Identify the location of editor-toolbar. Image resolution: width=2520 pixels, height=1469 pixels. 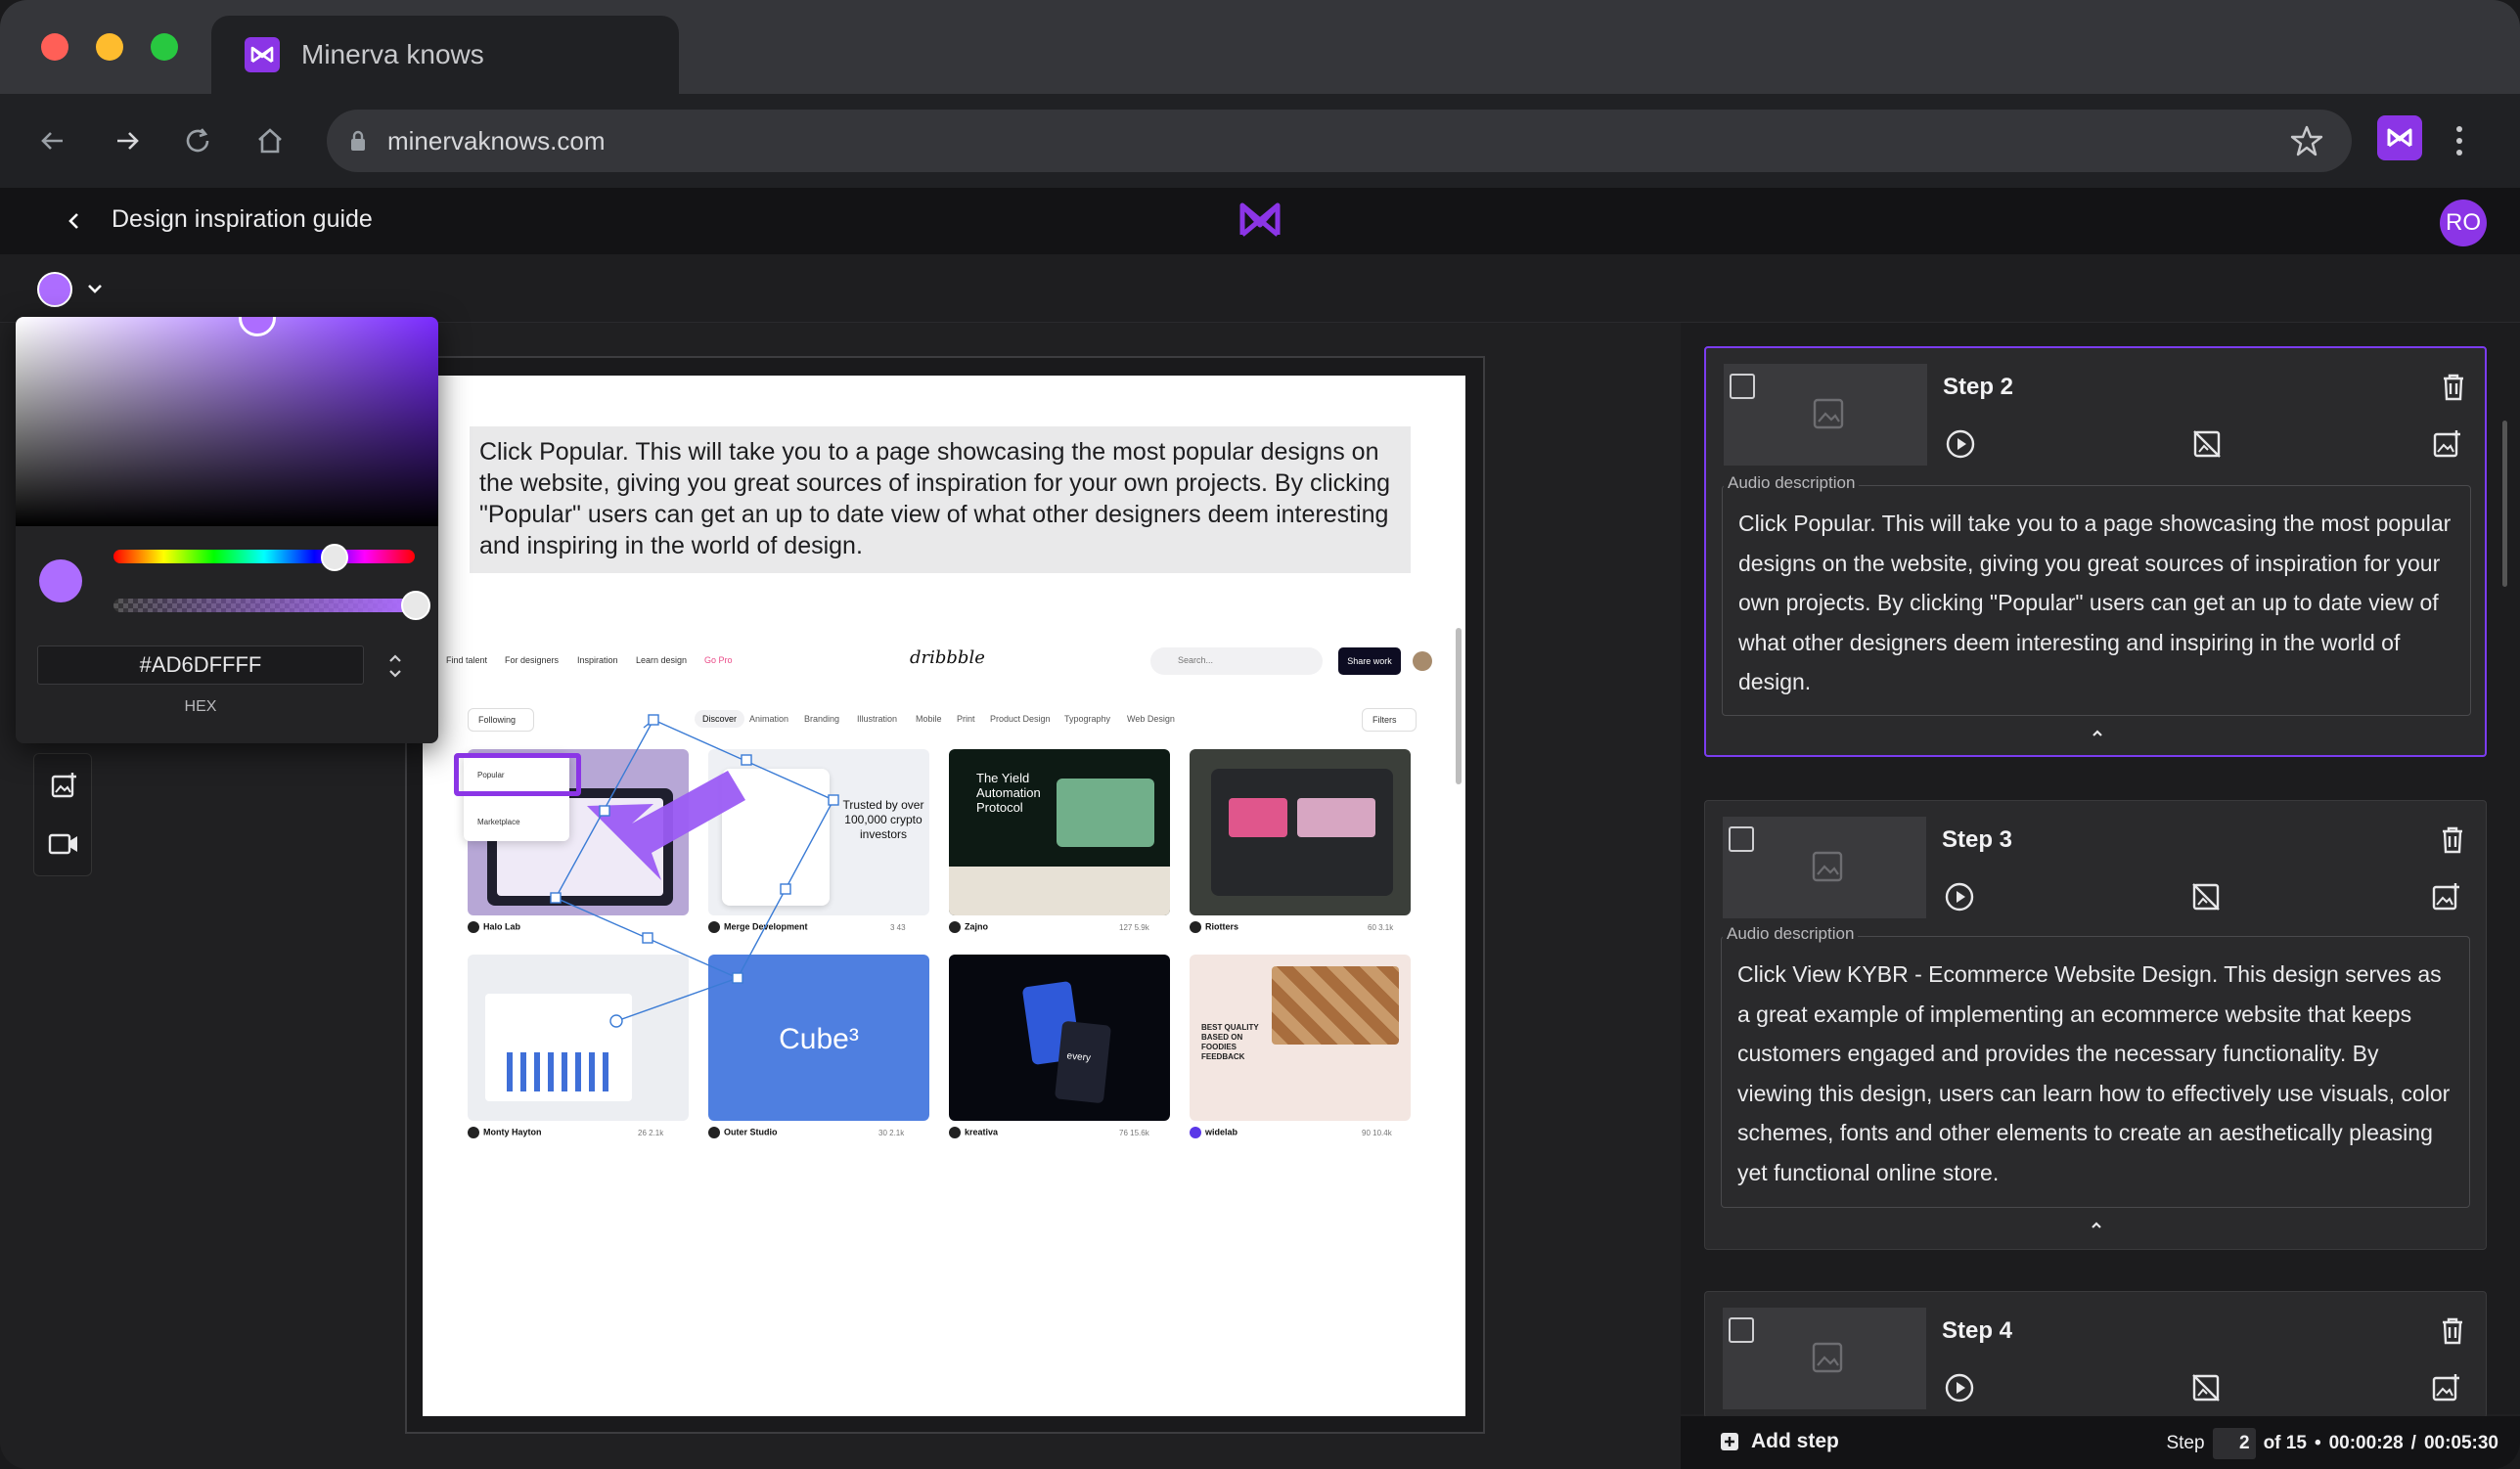
(1260, 288).